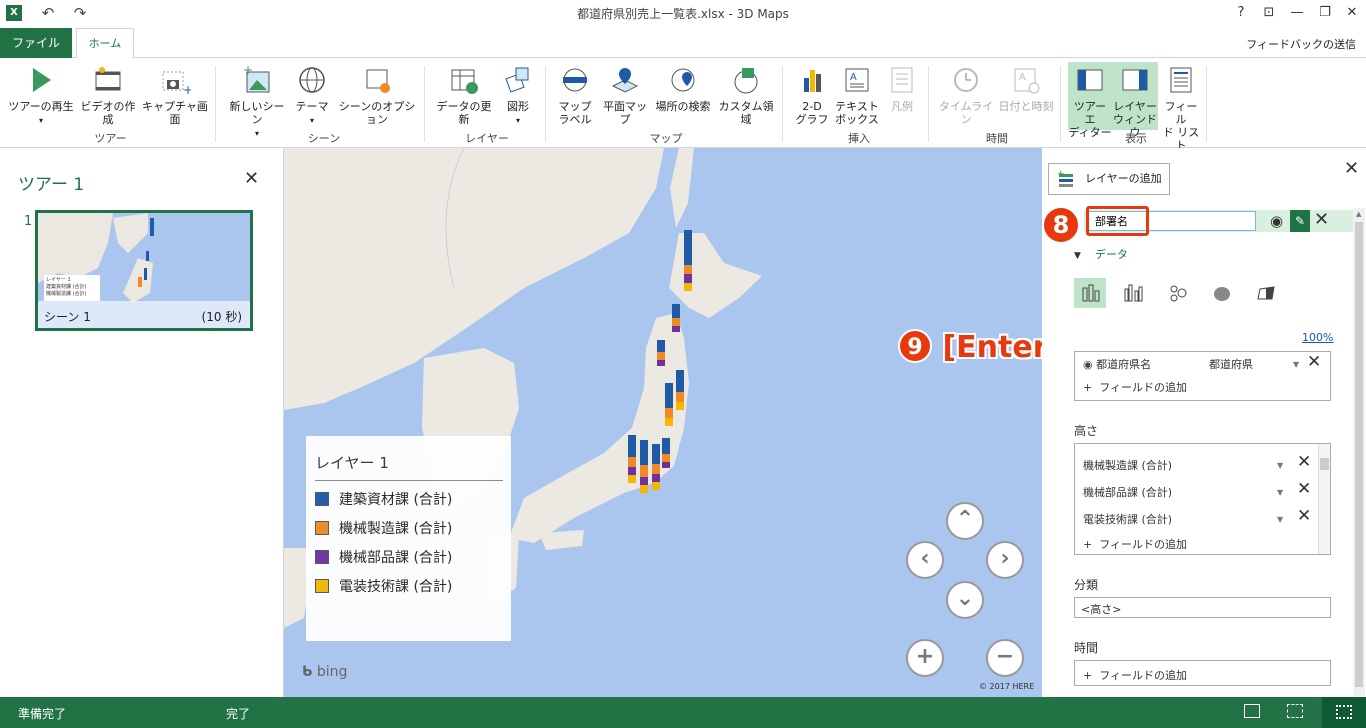  Describe the element at coordinates (352, 463) in the screenshot. I see `map-legend-title: レイヤー 1` at that location.